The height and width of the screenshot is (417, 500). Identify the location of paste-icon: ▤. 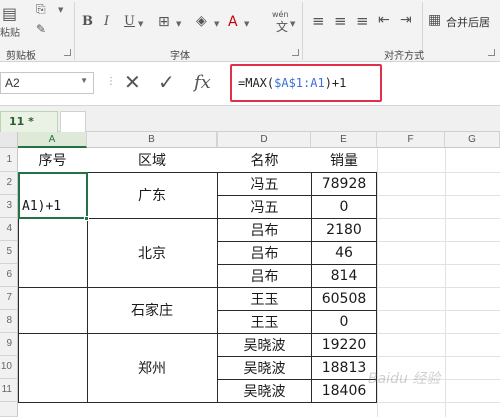
(9, 13).